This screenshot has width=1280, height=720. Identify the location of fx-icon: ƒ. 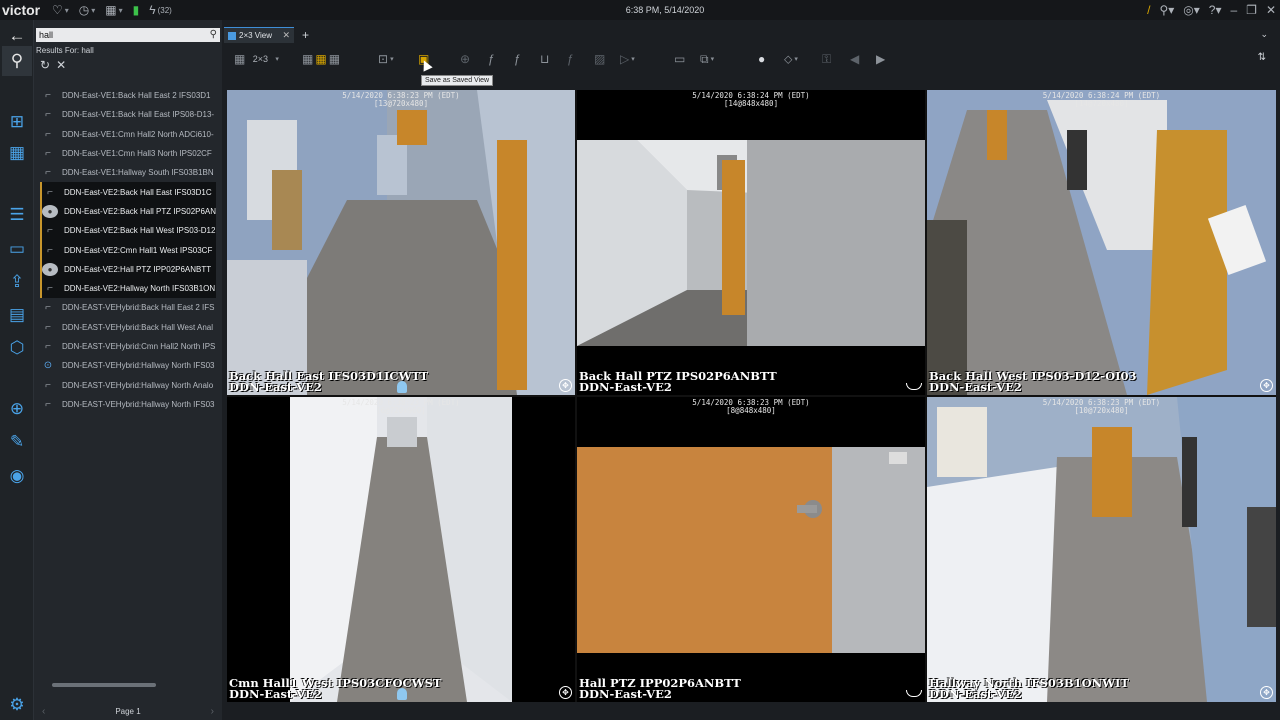
(570, 59).